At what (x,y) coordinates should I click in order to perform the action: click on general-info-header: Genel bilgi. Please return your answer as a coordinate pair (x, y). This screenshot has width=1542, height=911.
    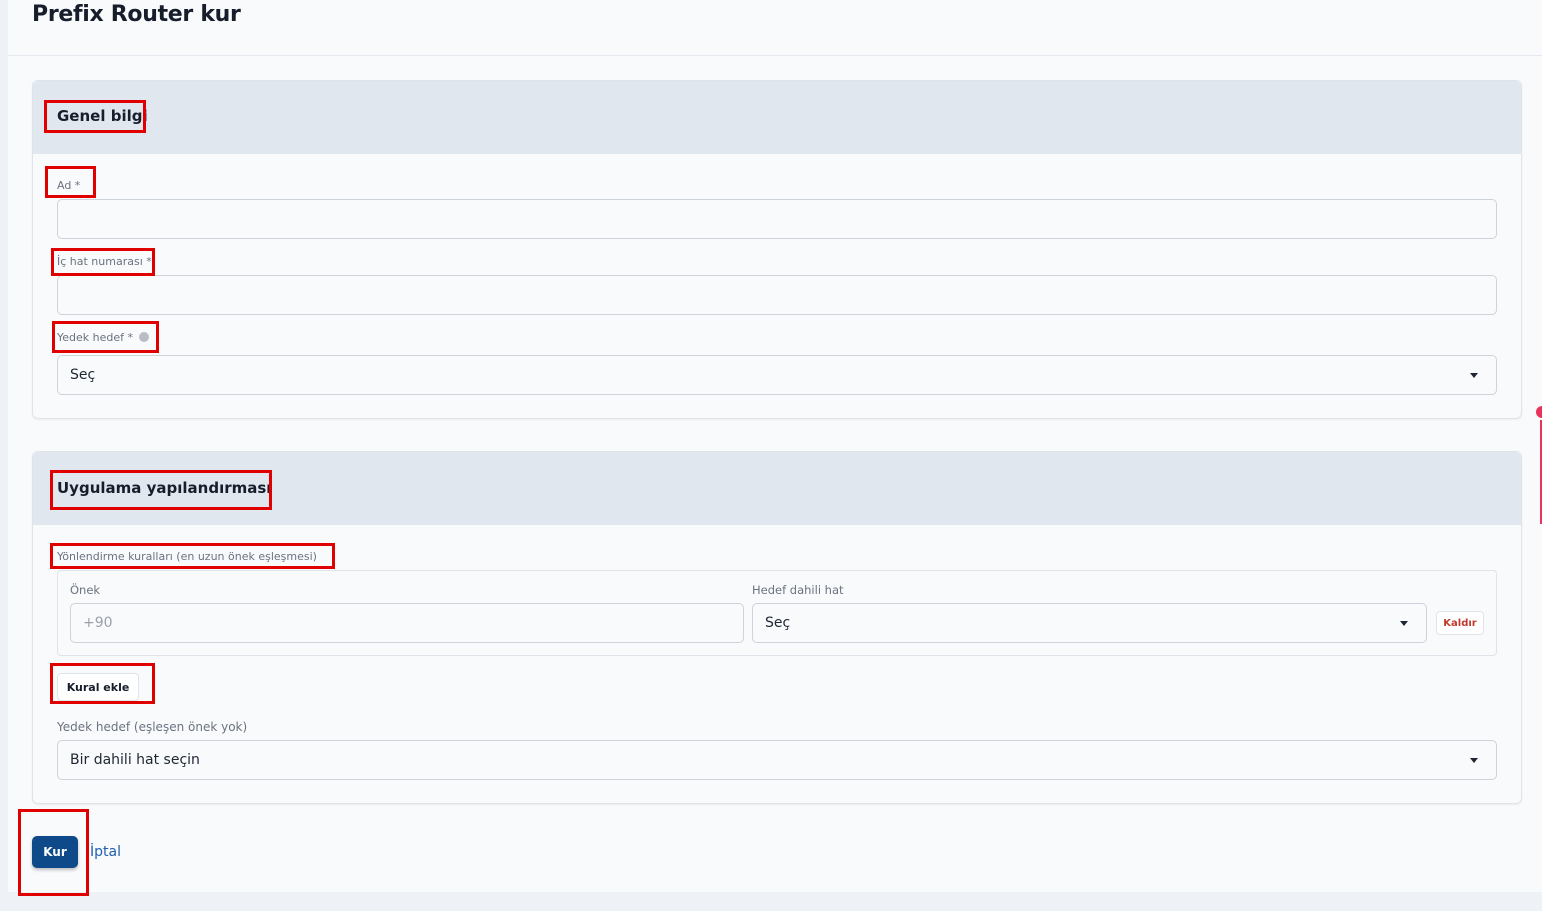
    Looking at the image, I should click on (777, 117).